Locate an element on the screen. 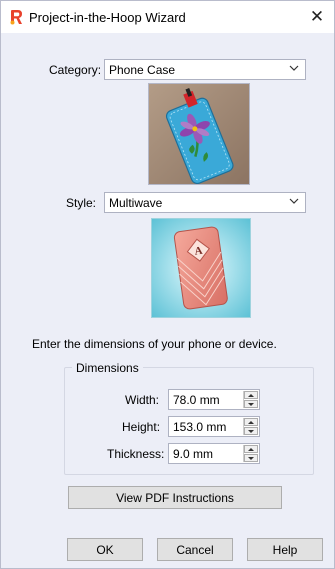  height-stepper: 153.0 mm is located at coordinates (214, 426).